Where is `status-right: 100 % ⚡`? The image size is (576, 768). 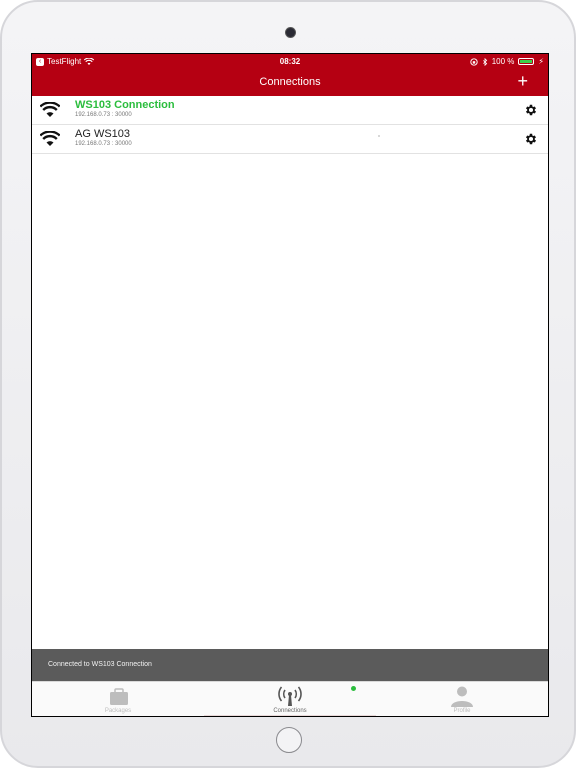 status-right: 100 % ⚡ is located at coordinates (507, 61).